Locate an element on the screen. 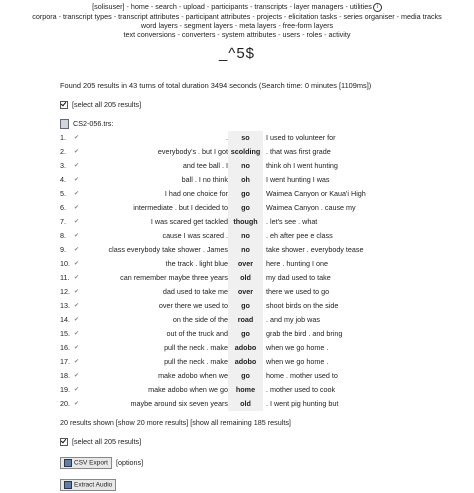 This screenshot has height=493, width=474. nav-text-conversions: text conversions is located at coordinates (150, 34).